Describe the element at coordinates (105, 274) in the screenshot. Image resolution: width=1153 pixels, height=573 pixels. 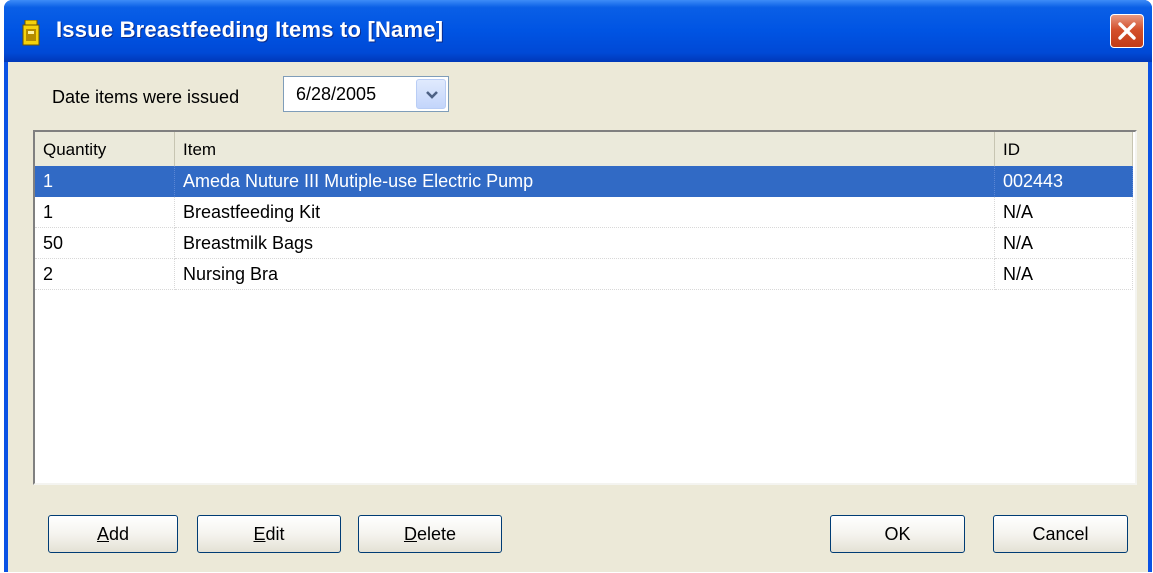
I see `cell-quantity: 2` at that location.